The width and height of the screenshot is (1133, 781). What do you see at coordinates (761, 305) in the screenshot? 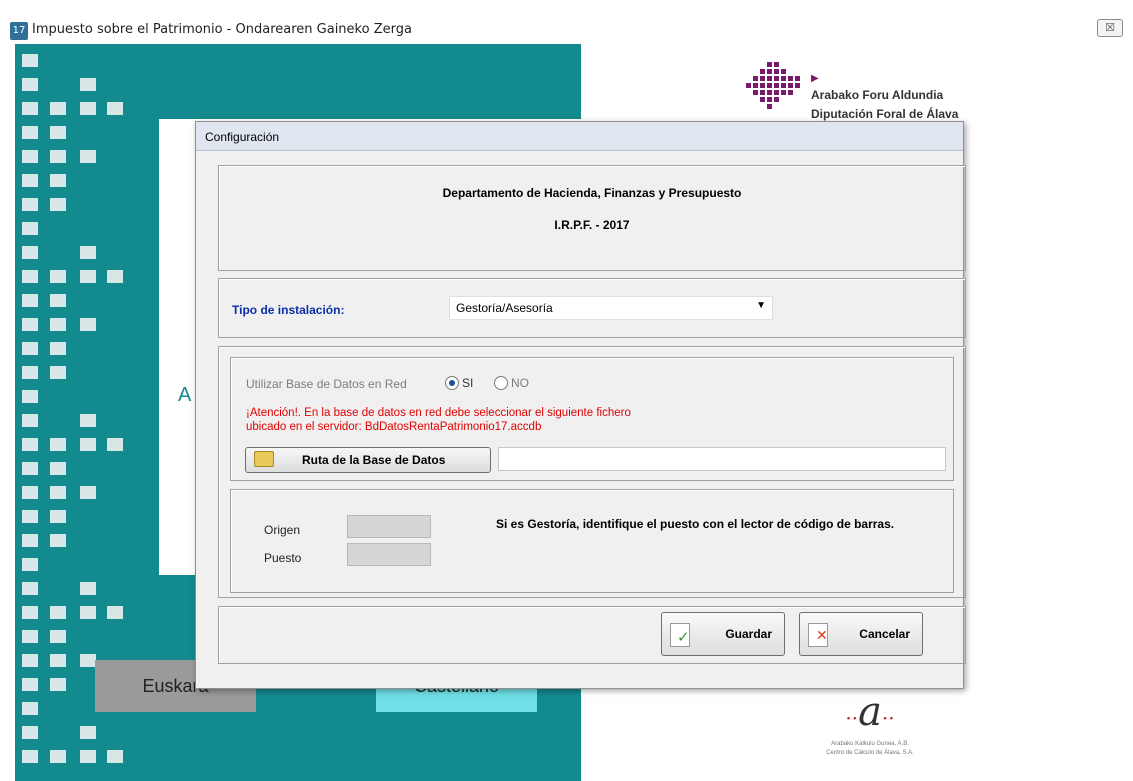
I see `chevron-down-icon: ▼` at bounding box center [761, 305].